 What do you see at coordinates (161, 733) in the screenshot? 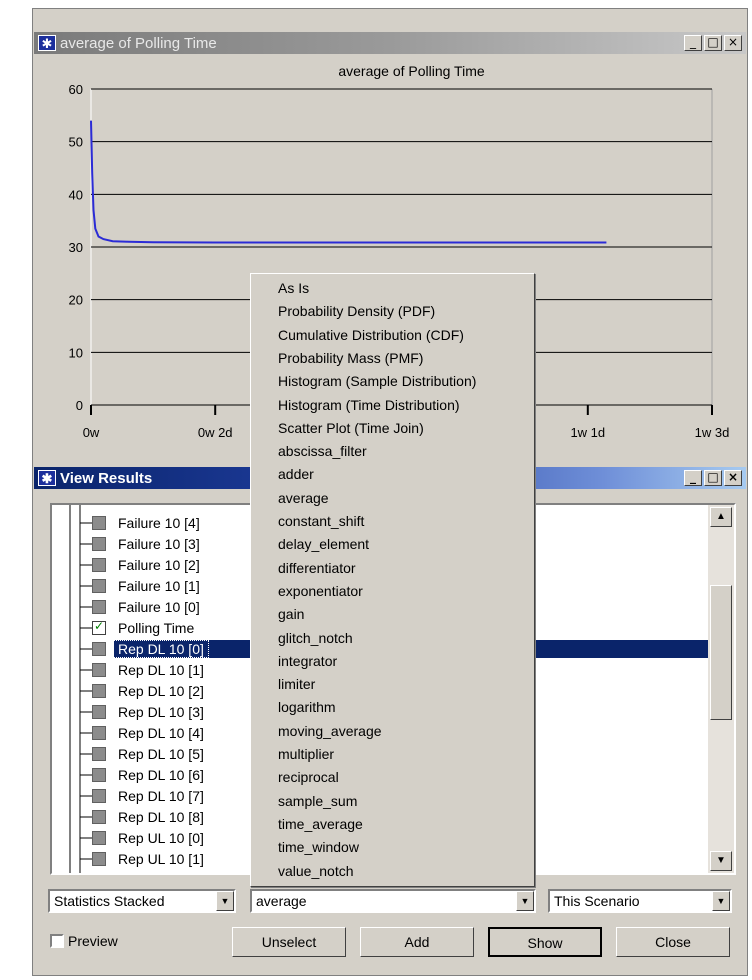
I see `tree-item-label: Rep DL 10 [4]` at bounding box center [161, 733].